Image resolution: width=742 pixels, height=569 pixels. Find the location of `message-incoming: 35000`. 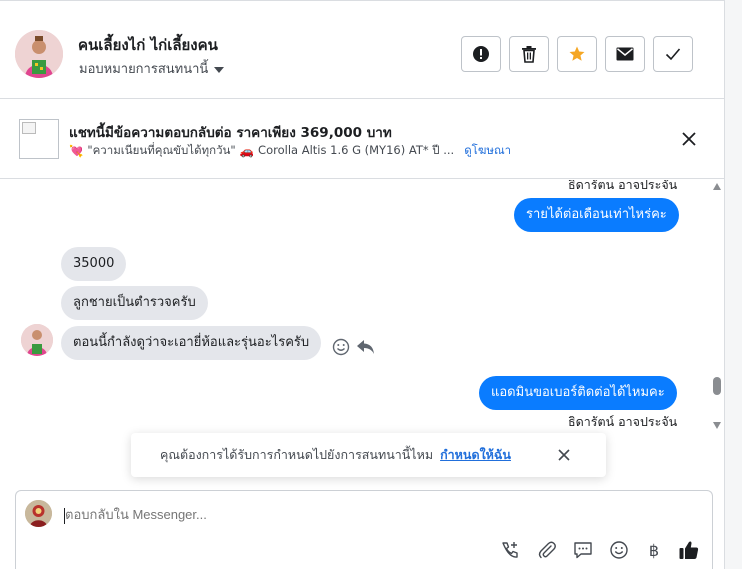

message-incoming: 35000 is located at coordinates (94, 264).